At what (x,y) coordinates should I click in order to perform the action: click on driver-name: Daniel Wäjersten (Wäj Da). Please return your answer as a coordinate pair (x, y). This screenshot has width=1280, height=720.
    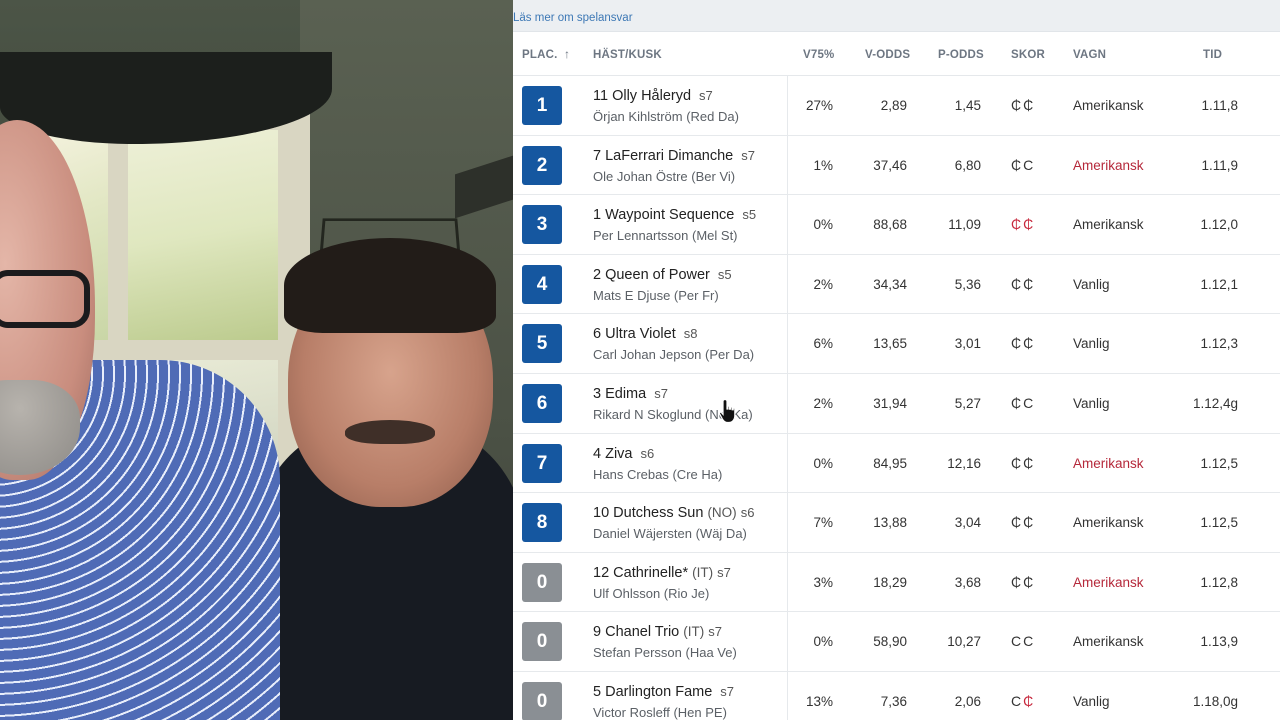
    Looking at the image, I should click on (670, 534).